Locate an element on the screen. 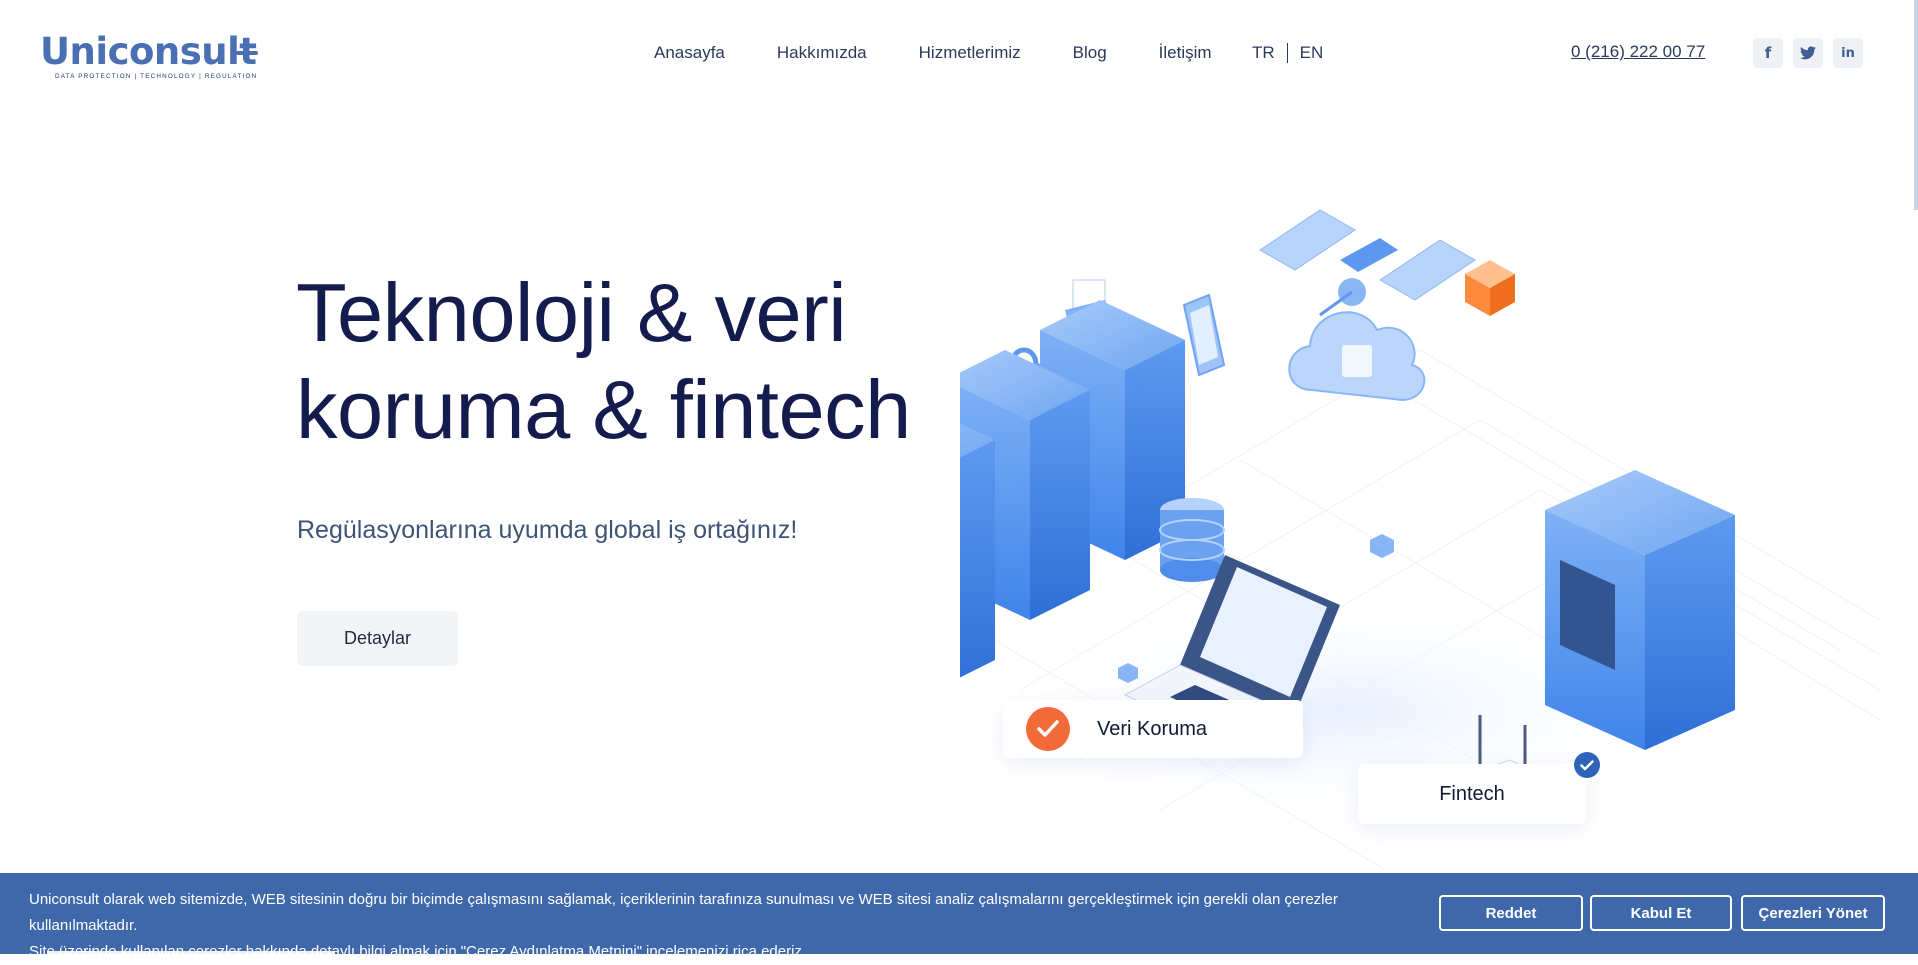 The height and width of the screenshot is (965, 1918). fintech-label: Fintech is located at coordinates (1472, 793).